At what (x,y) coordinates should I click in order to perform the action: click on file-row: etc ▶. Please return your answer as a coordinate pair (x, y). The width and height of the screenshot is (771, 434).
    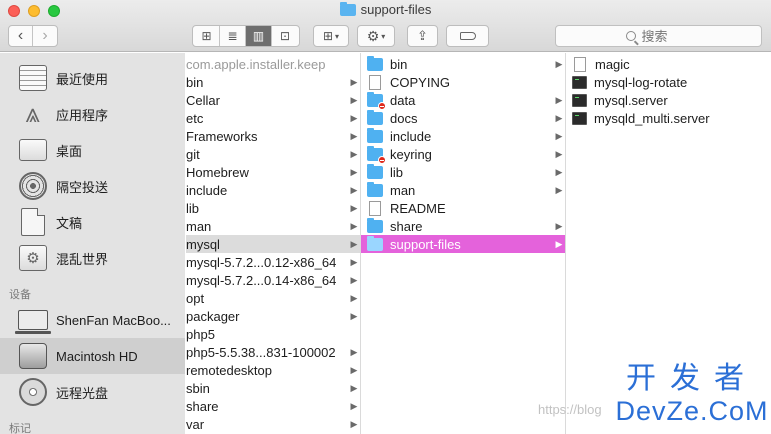
    Looking at the image, I should click on (273, 118).